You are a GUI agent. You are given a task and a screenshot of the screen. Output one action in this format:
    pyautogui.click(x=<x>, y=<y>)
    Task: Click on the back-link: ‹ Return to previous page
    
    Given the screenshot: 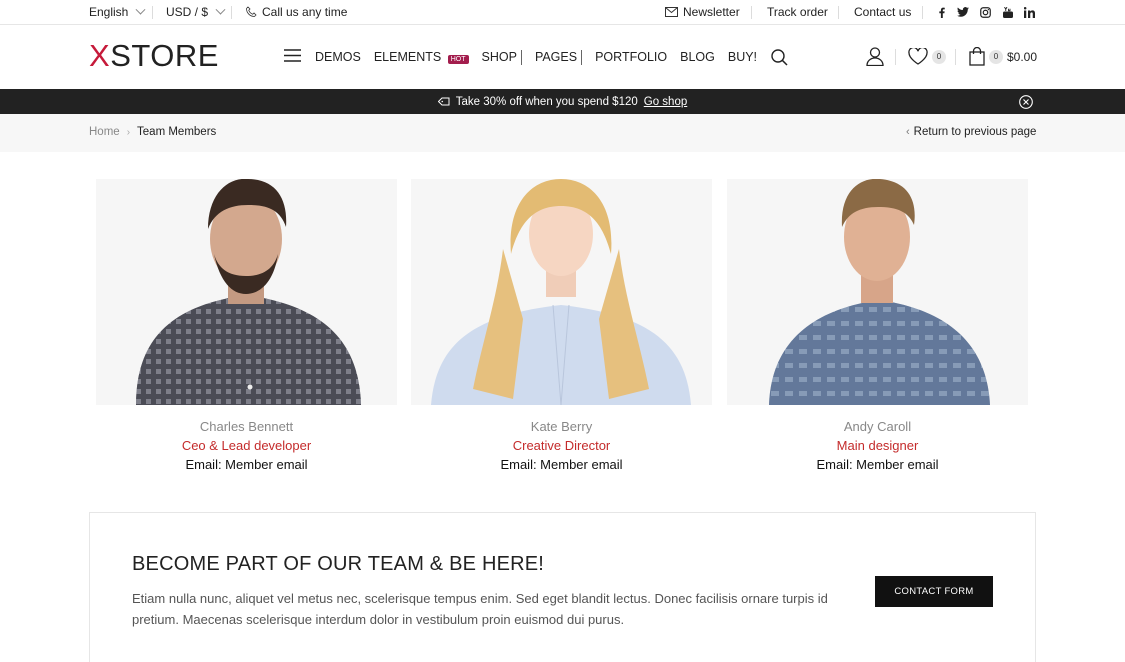 What is the action you would take?
    pyautogui.click(x=971, y=132)
    